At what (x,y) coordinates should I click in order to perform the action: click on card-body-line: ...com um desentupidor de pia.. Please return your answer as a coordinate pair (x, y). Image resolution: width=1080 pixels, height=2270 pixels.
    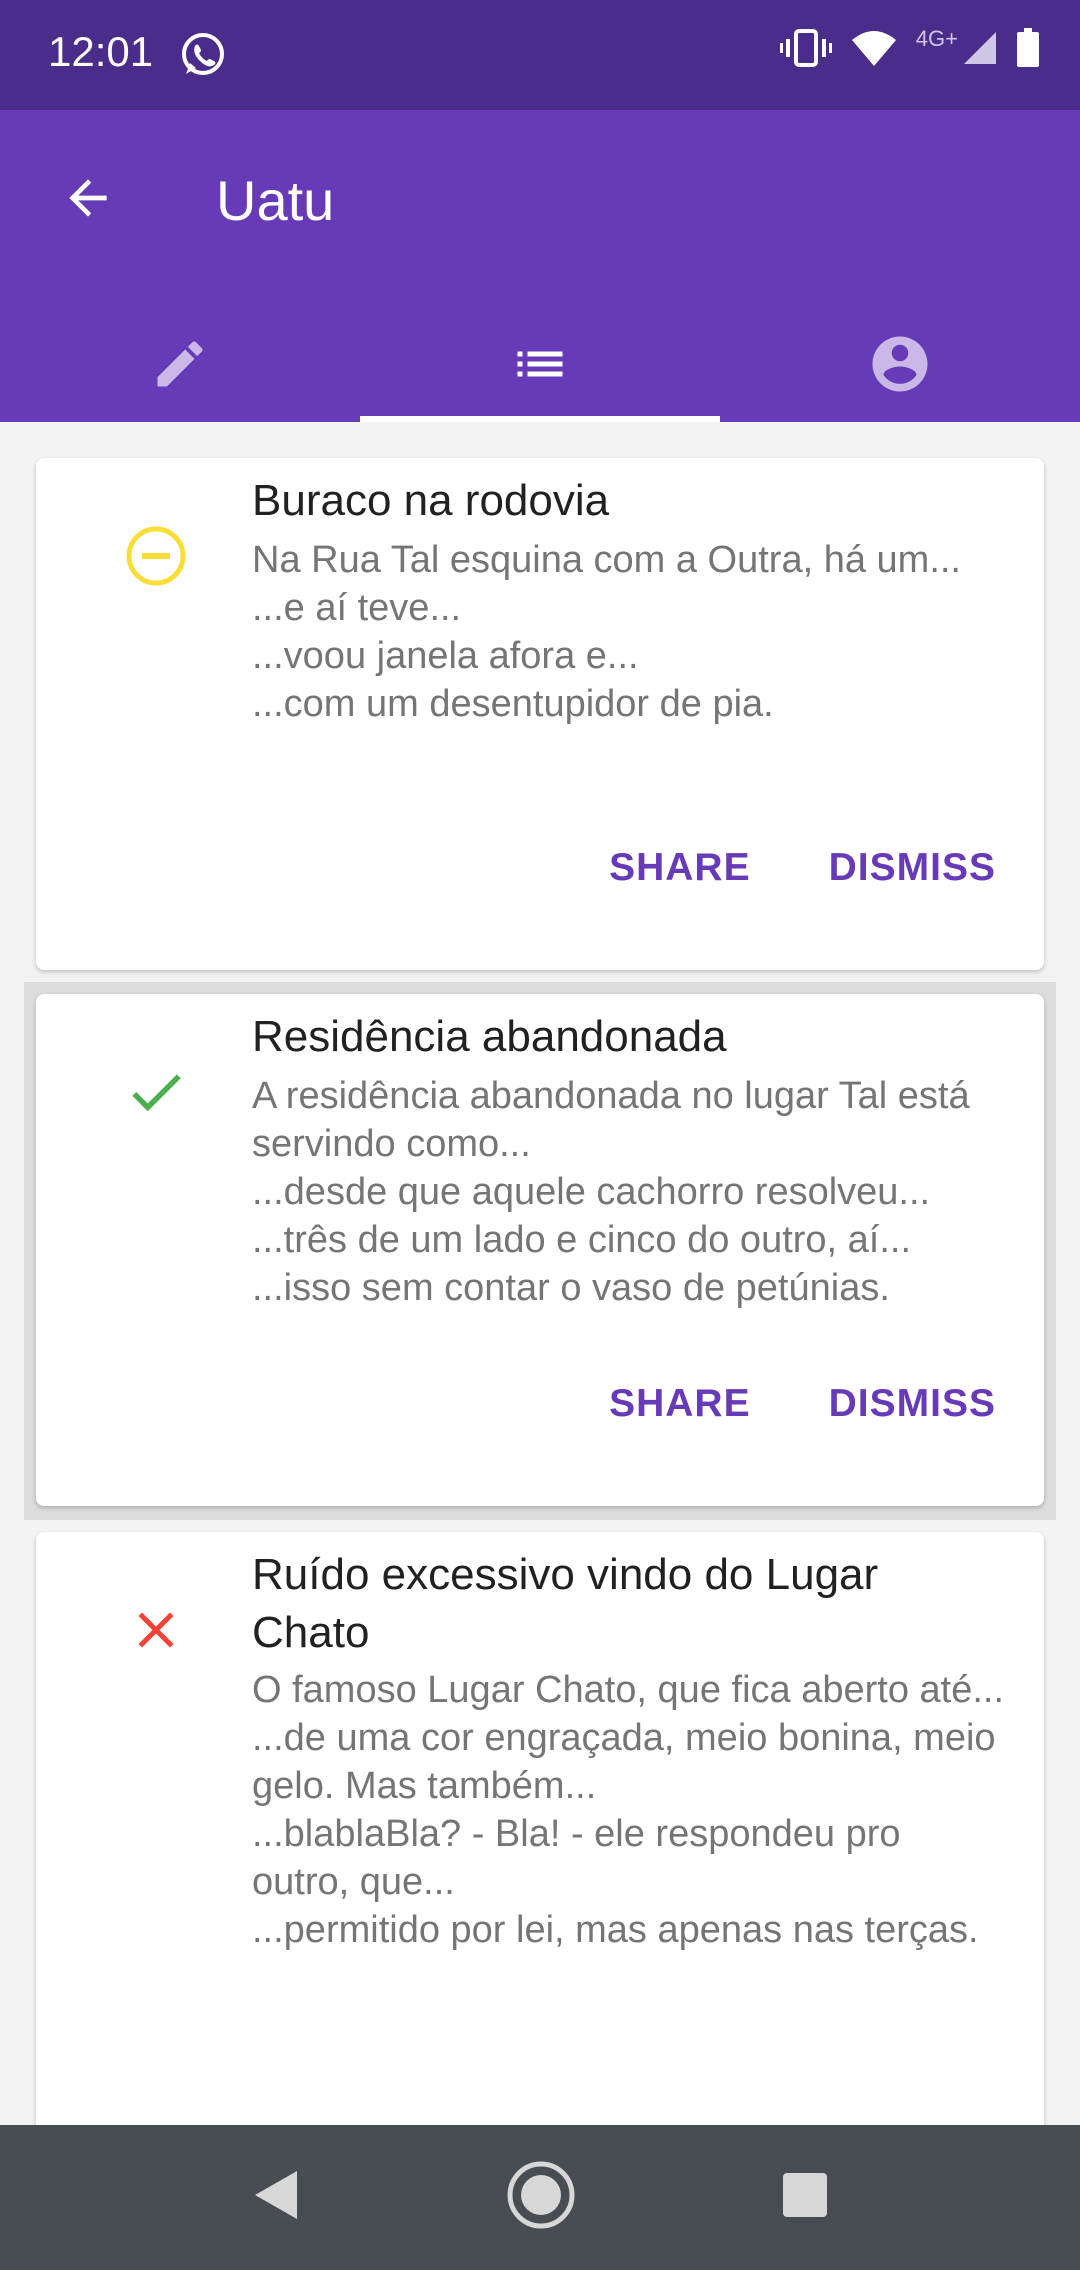
    Looking at the image, I should click on (513, 704).